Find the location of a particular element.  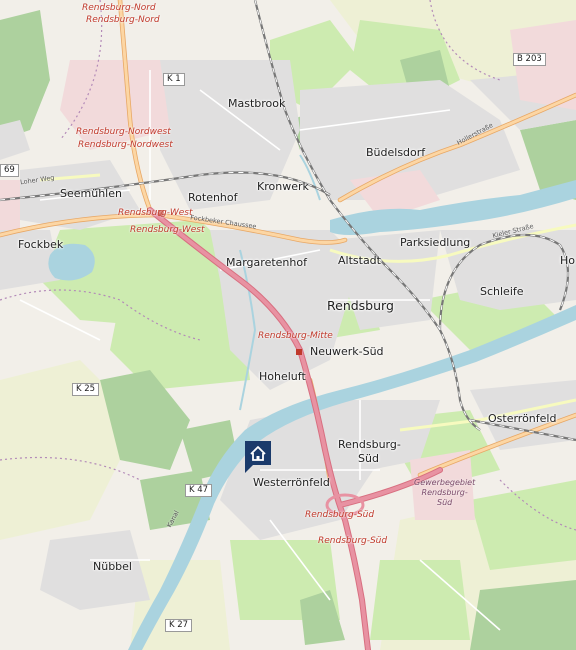

industrial-label-line-2: Rendsburg- is located at coordinates (444, 492).